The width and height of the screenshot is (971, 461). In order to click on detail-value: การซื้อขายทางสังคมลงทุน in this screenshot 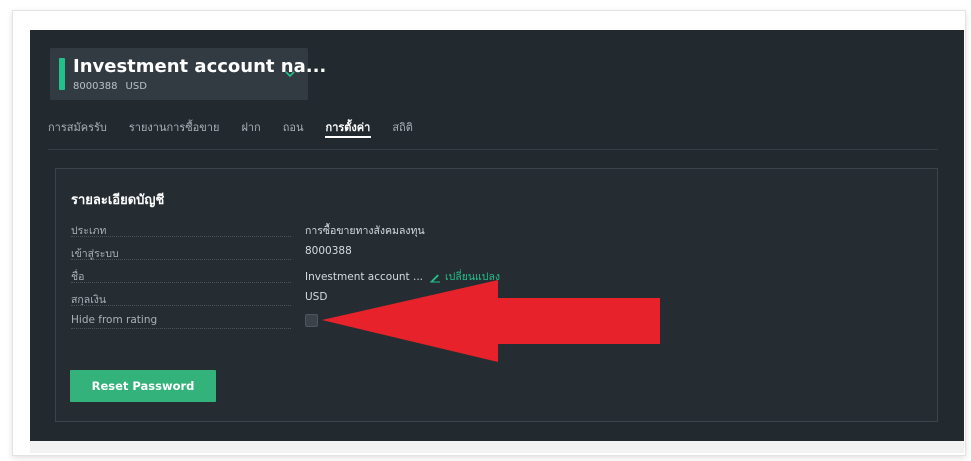, I will do `click(365, 231)`.